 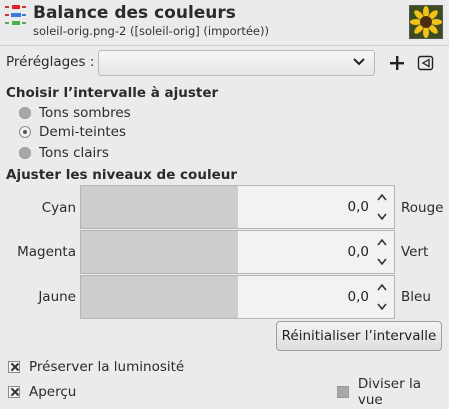 What do you see at coordinates (359, 62) in the screenshot?
I see `chevron-down-icon` at bounding box center [359, 62].